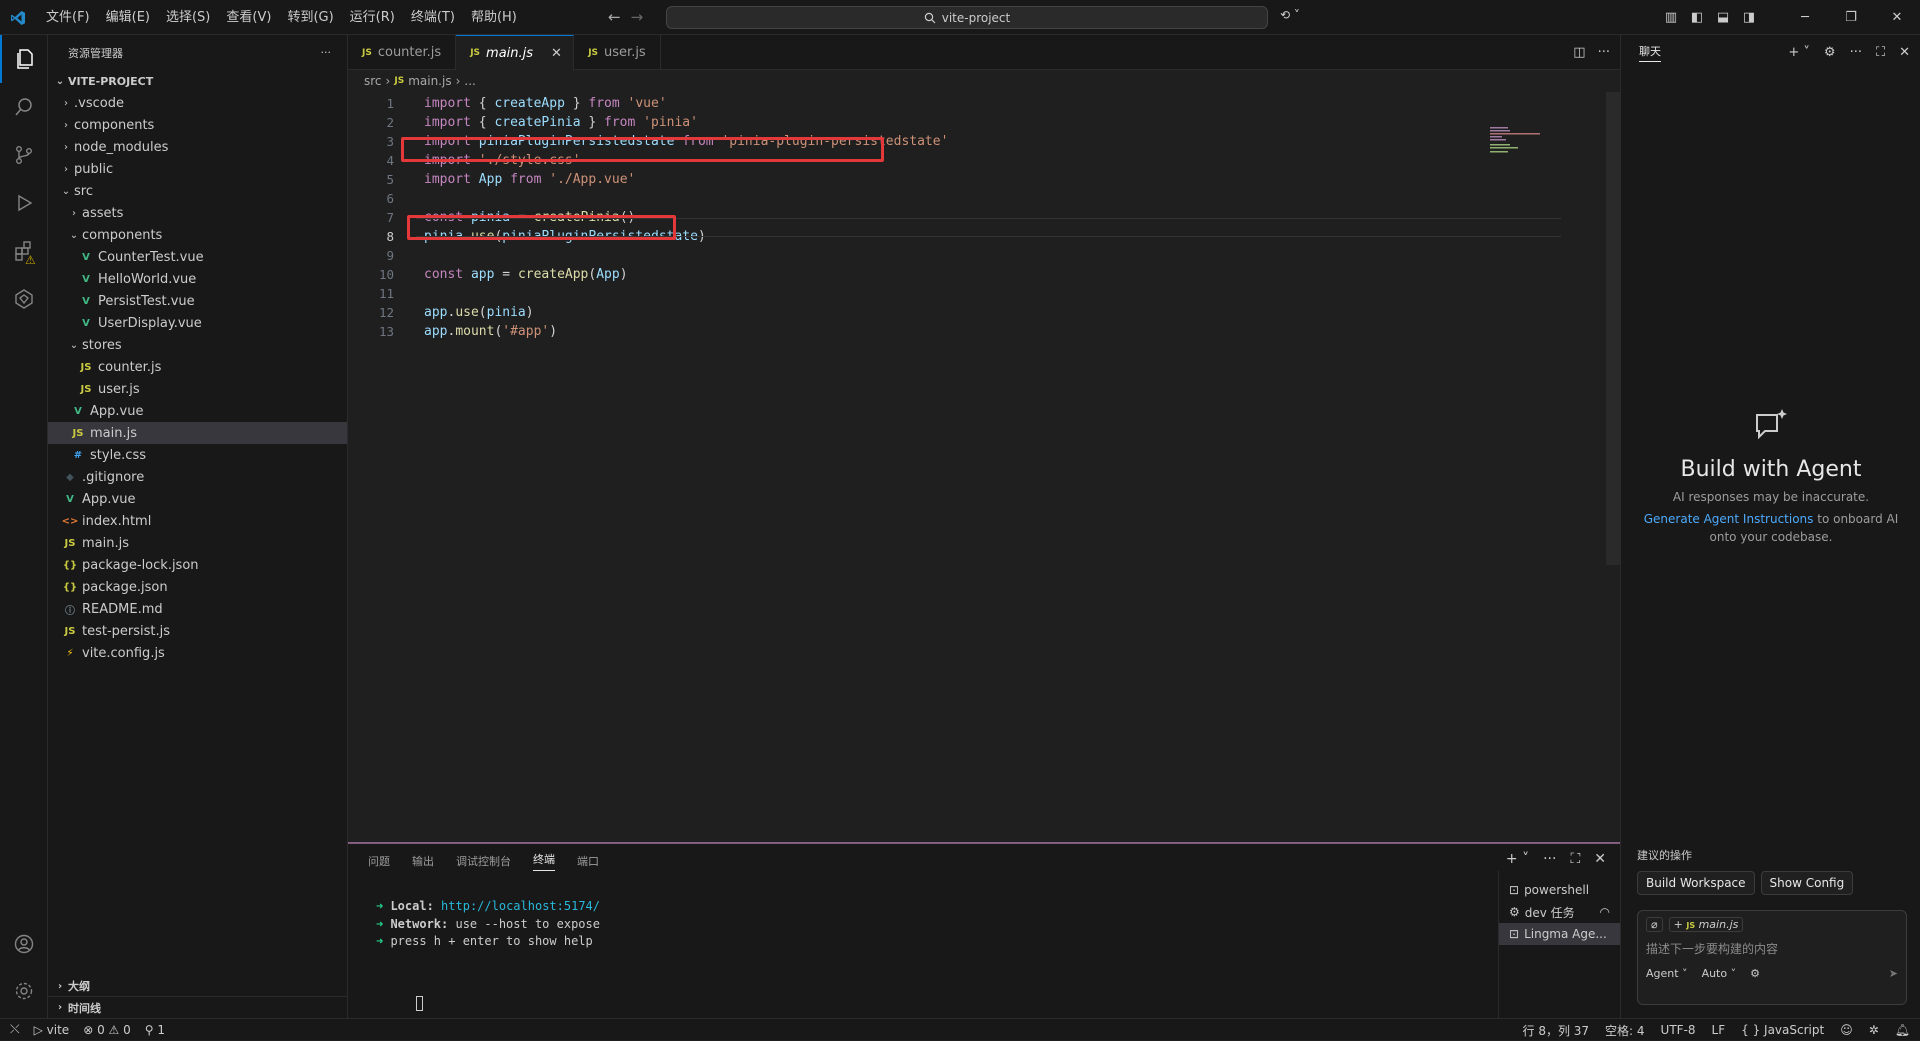  What do you see at coordinates (433, 17) in the screenshot?
I see `menu-item: 终端(T)` at bounding box center [433, 17].